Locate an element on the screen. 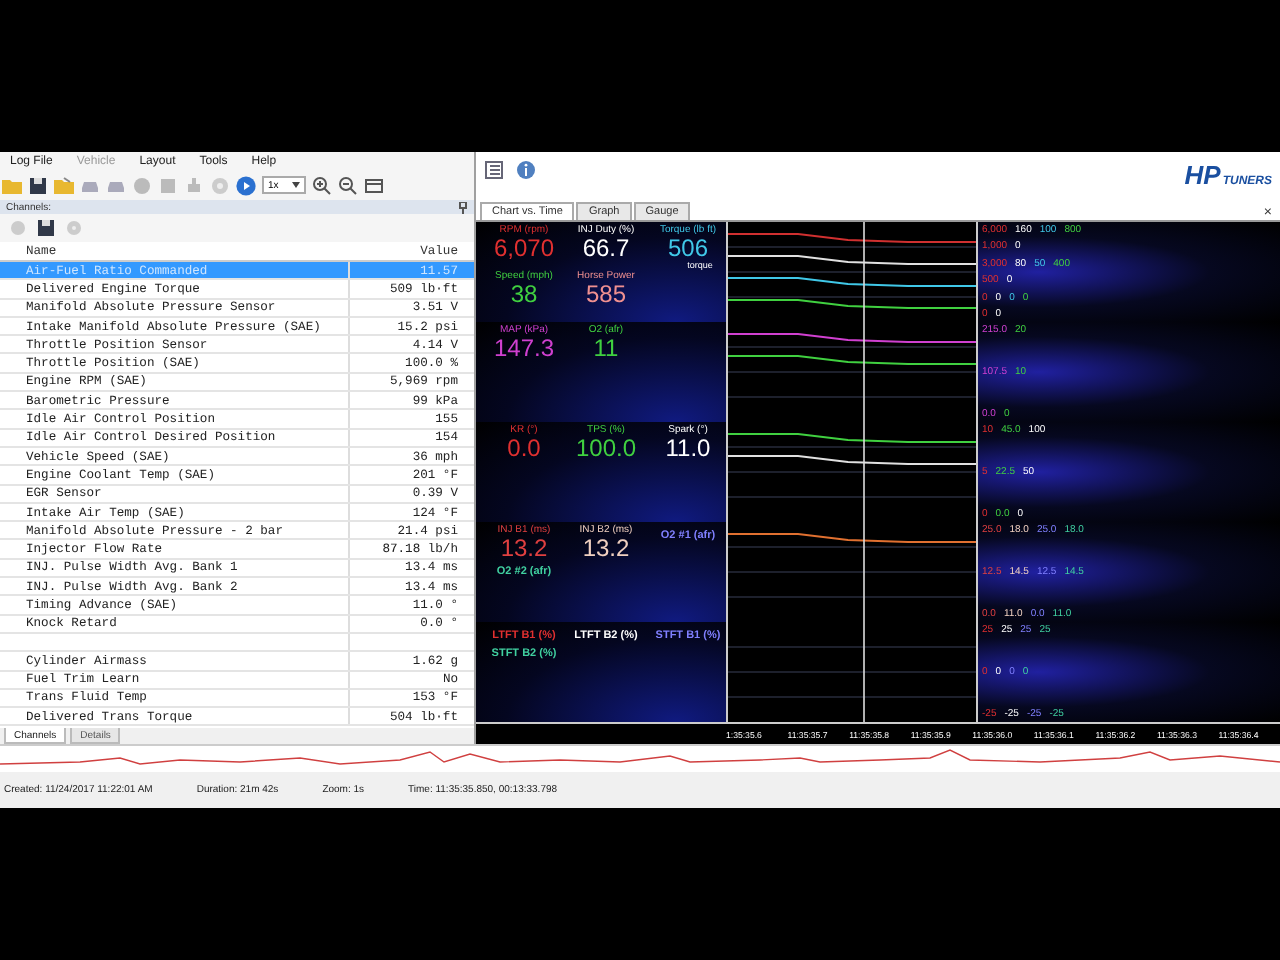  layout-icon is located at coordinates (374, 185).